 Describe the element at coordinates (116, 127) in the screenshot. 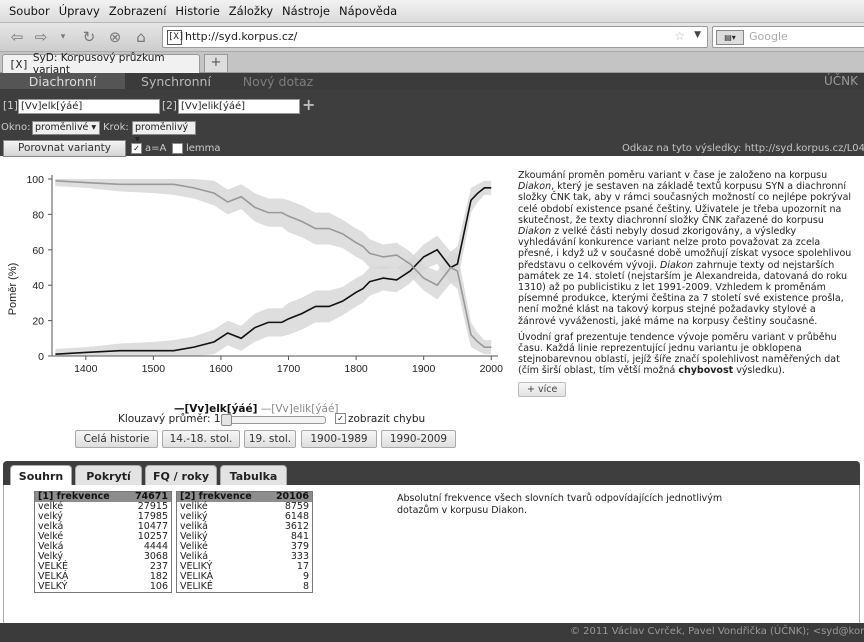

I see `step-label: Krok:` at that location.